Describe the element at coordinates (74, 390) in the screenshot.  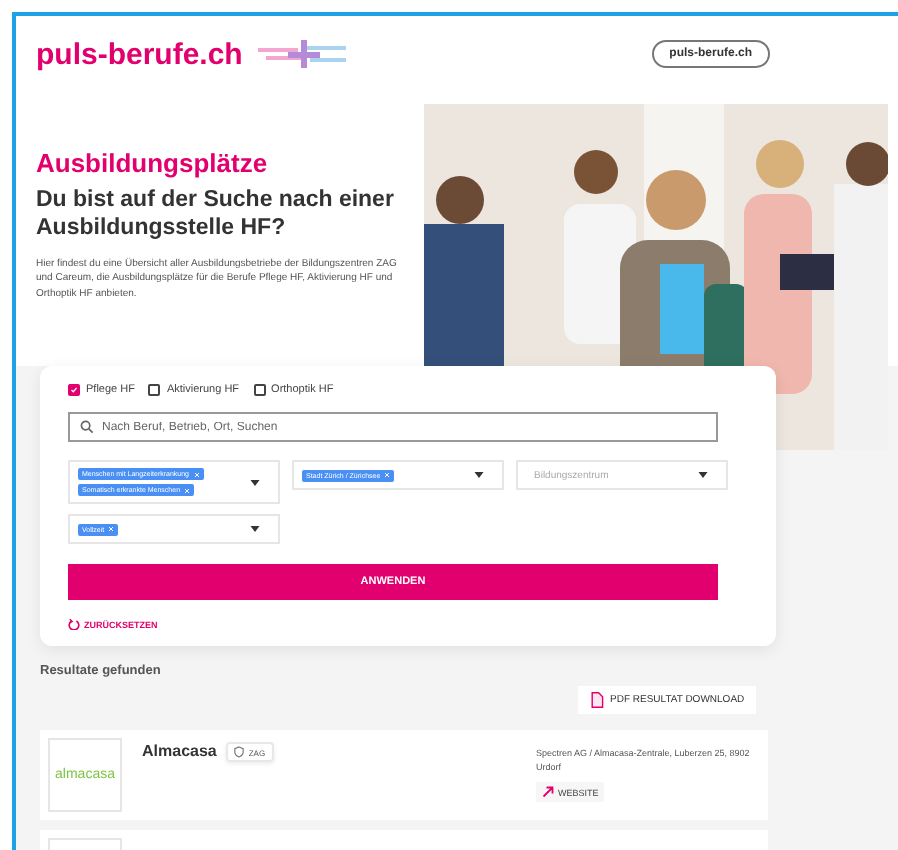
I see `check-icon` at that location.